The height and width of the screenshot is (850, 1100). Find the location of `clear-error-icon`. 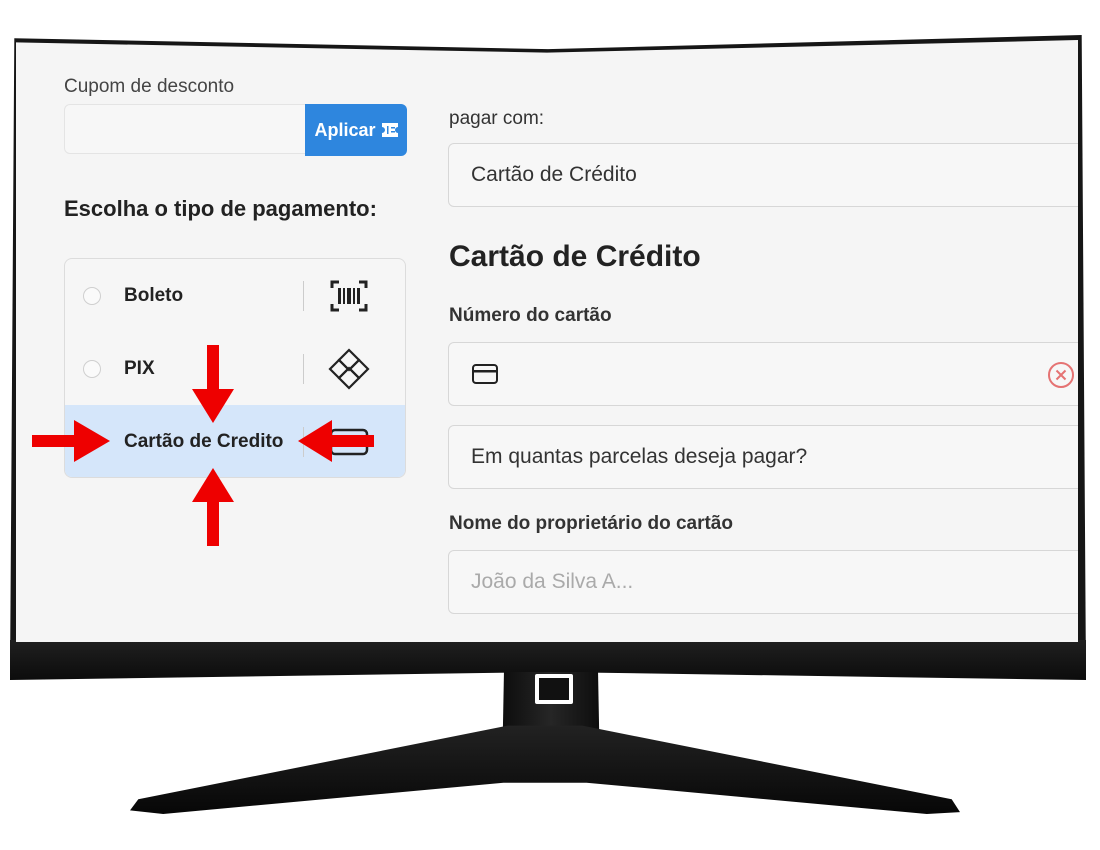

clear-error-icon is located at coordinates (1061, 375).